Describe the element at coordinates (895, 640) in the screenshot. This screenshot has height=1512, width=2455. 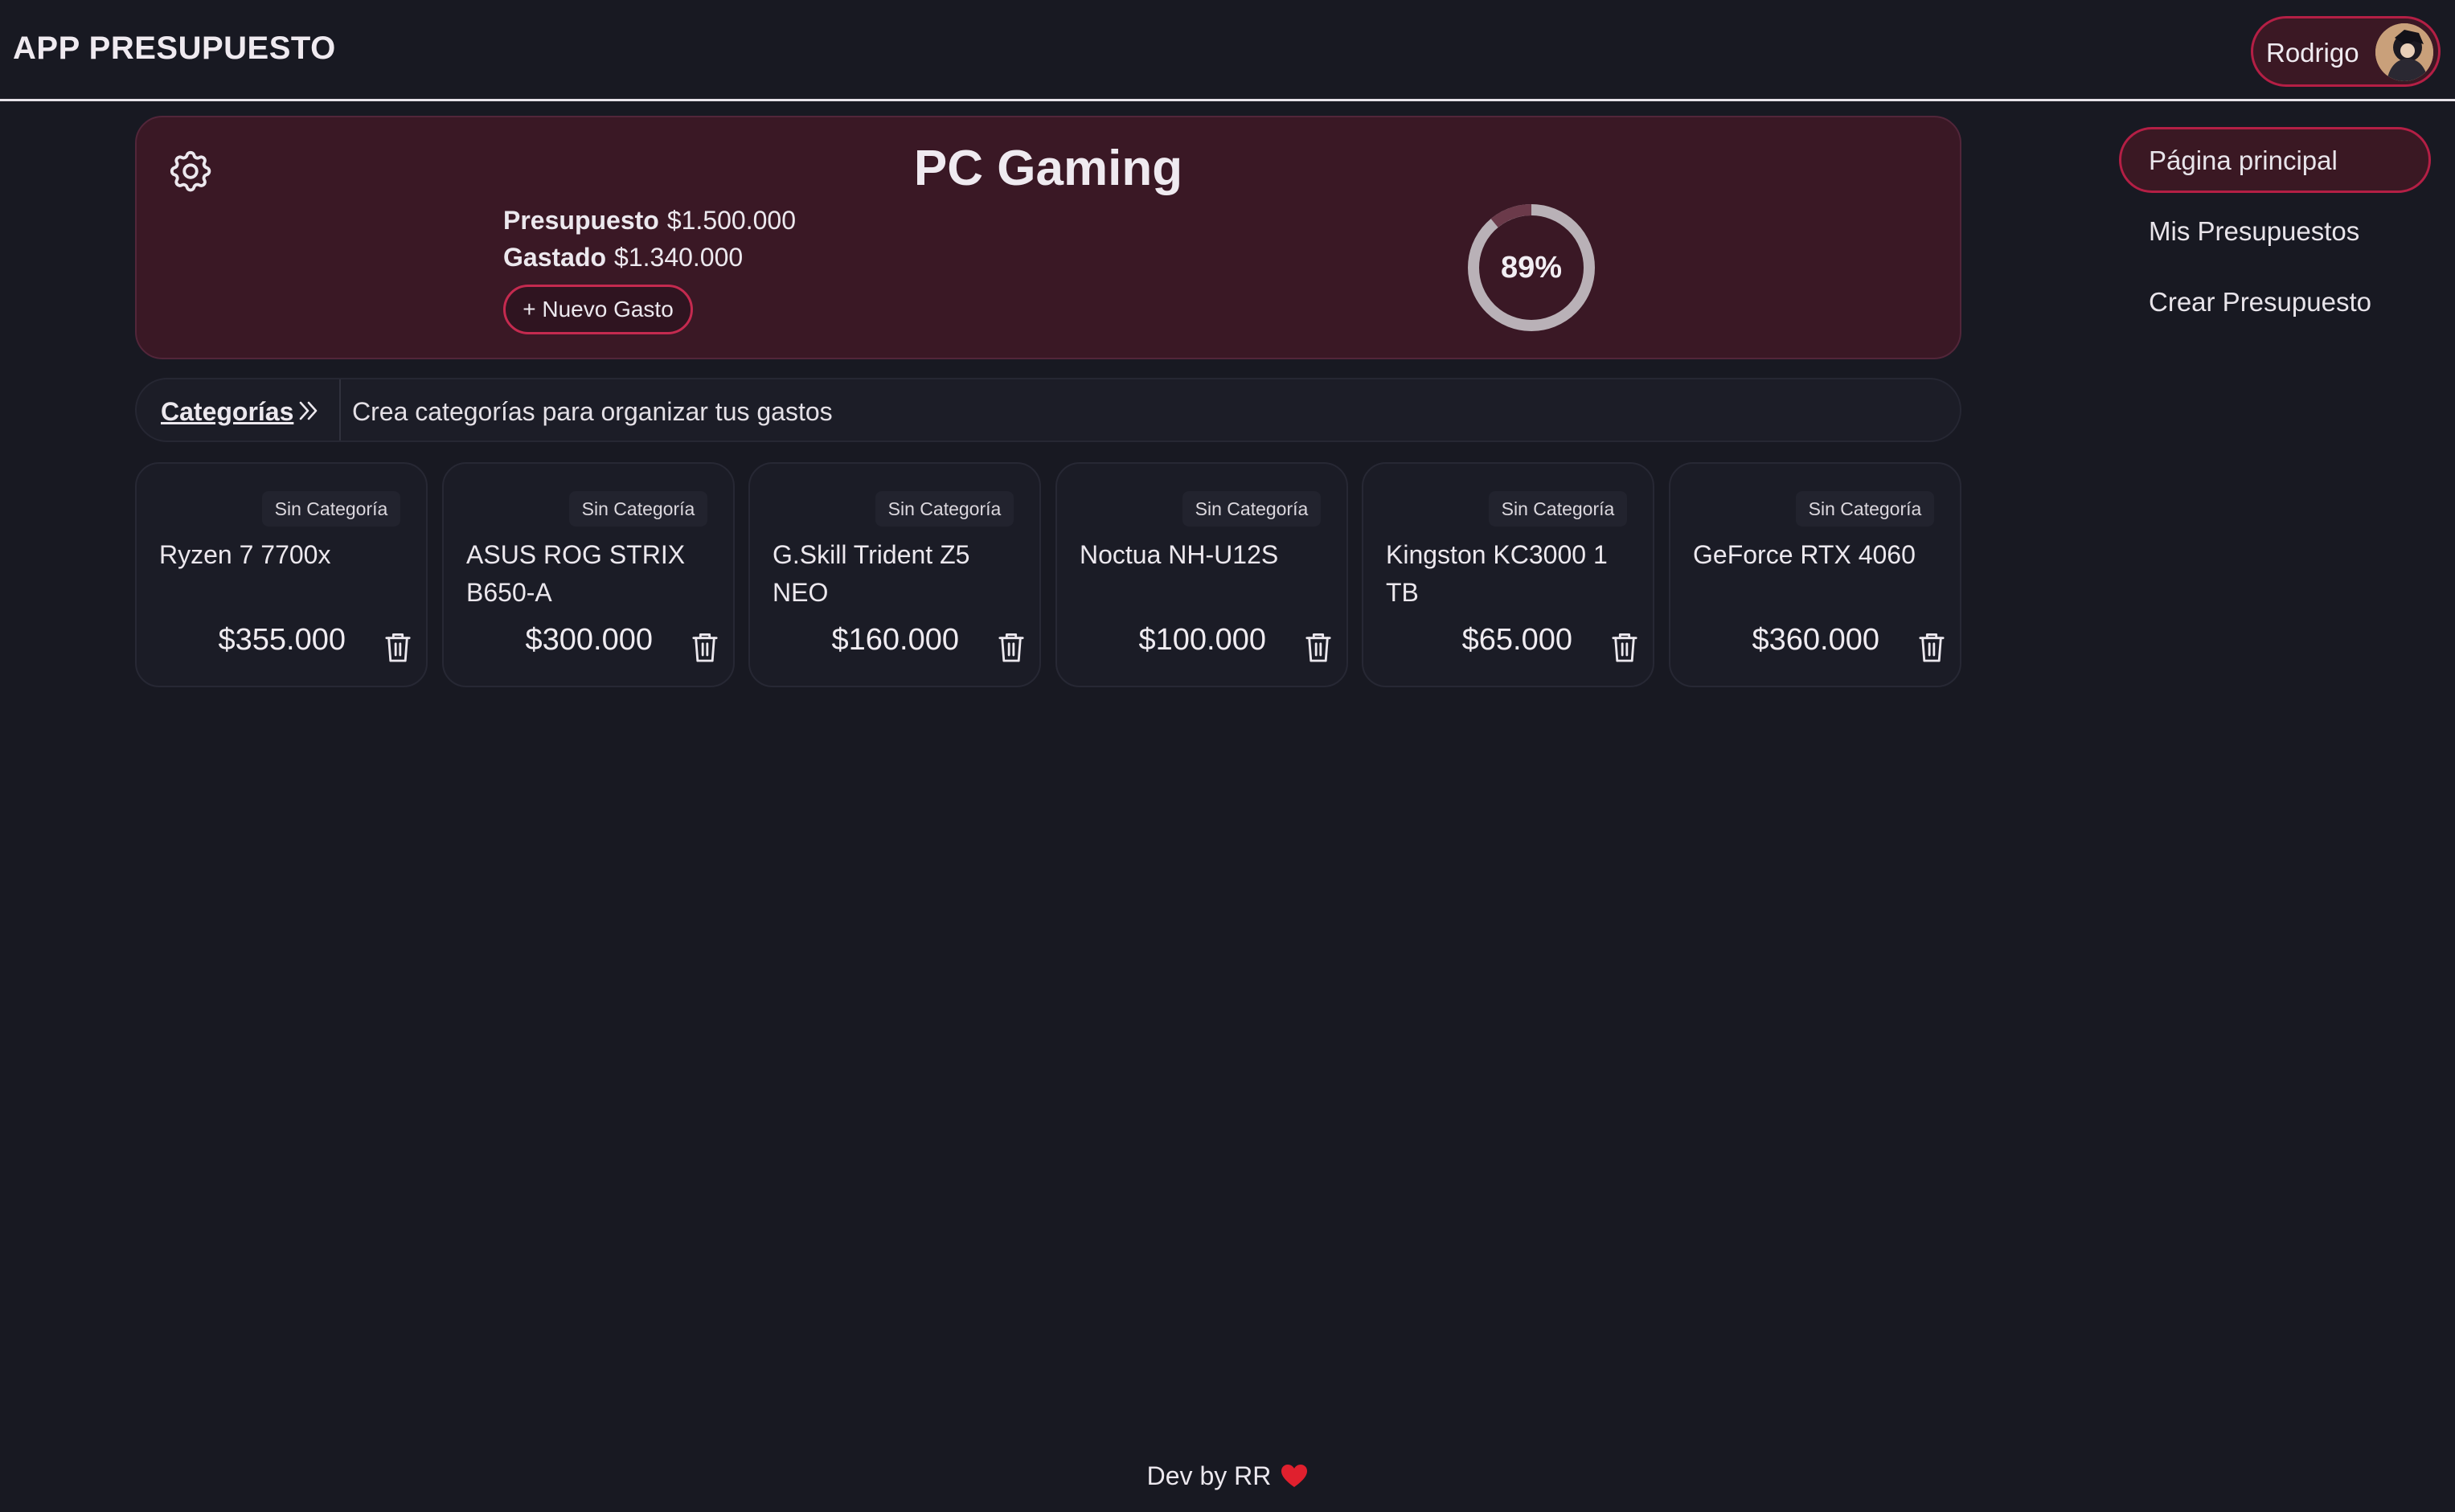
I see `expense-amount: $160.000` at that location.